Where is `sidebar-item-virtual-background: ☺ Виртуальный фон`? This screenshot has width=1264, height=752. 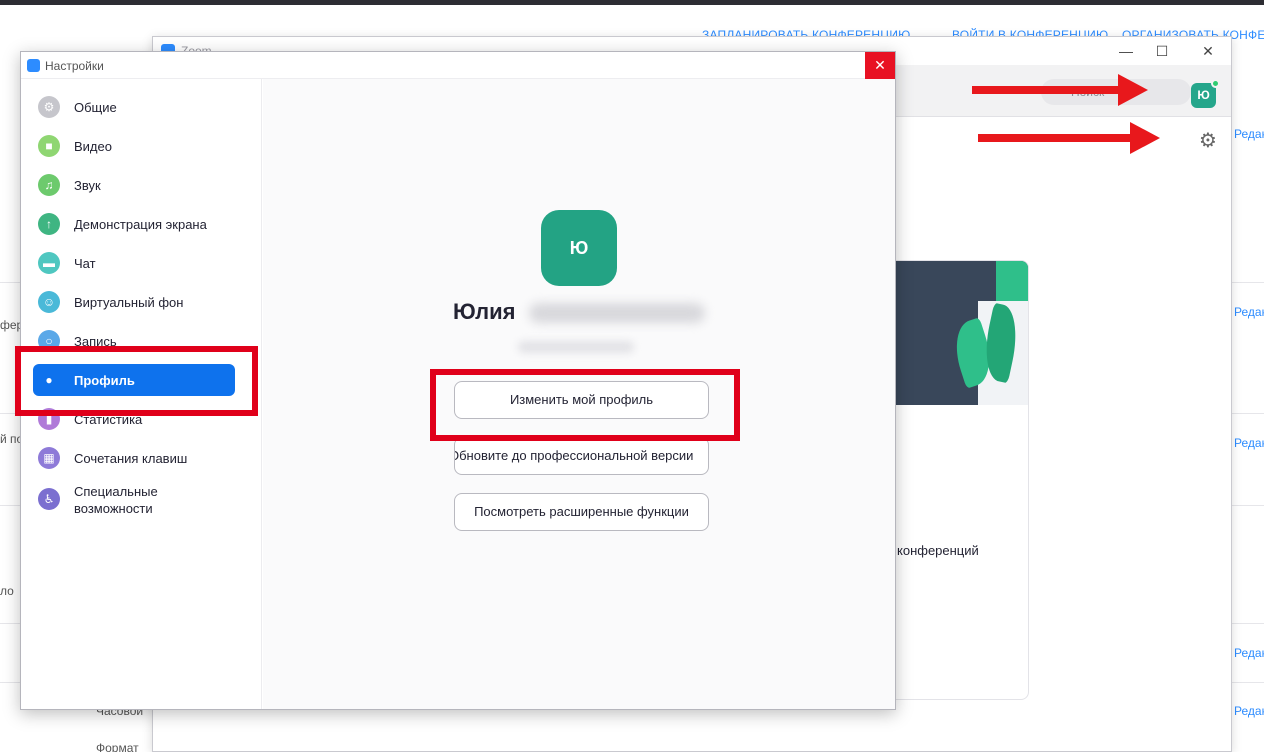
sidebar-item-virtual-background: ☺ Виртуальный фон is located at coordinates (134, 302).